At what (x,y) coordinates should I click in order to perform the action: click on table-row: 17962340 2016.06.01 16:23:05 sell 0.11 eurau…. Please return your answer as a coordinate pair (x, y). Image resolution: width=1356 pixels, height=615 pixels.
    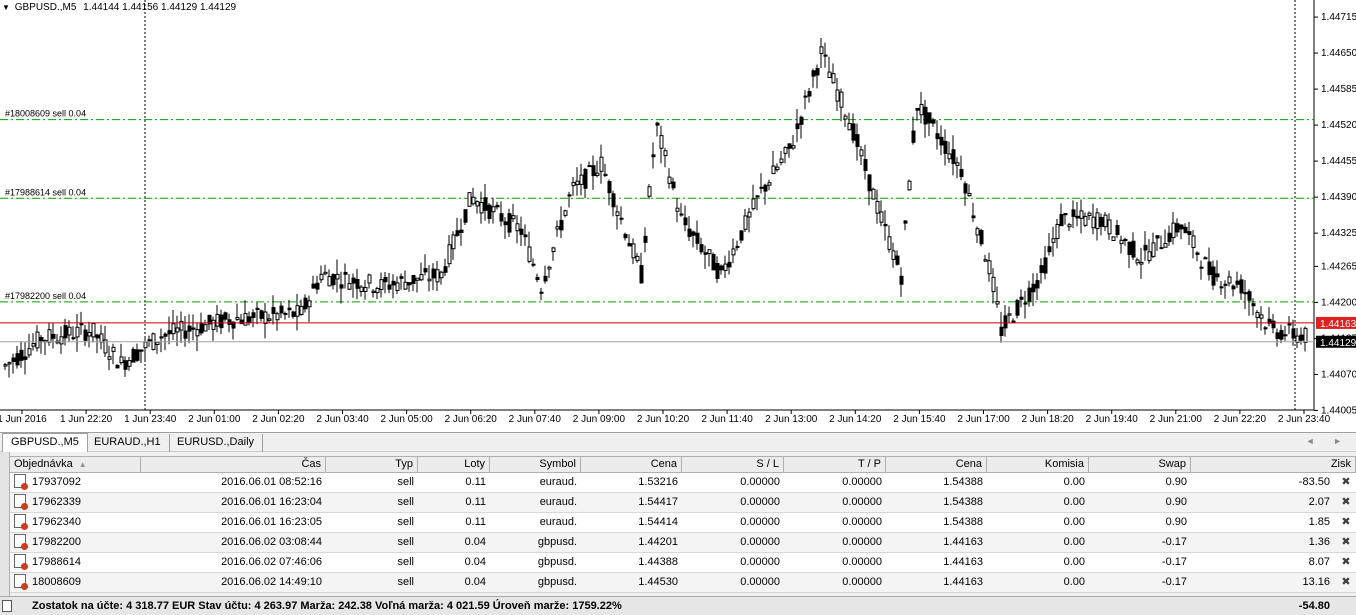
    Looking at the image, I should click on (683, 523).